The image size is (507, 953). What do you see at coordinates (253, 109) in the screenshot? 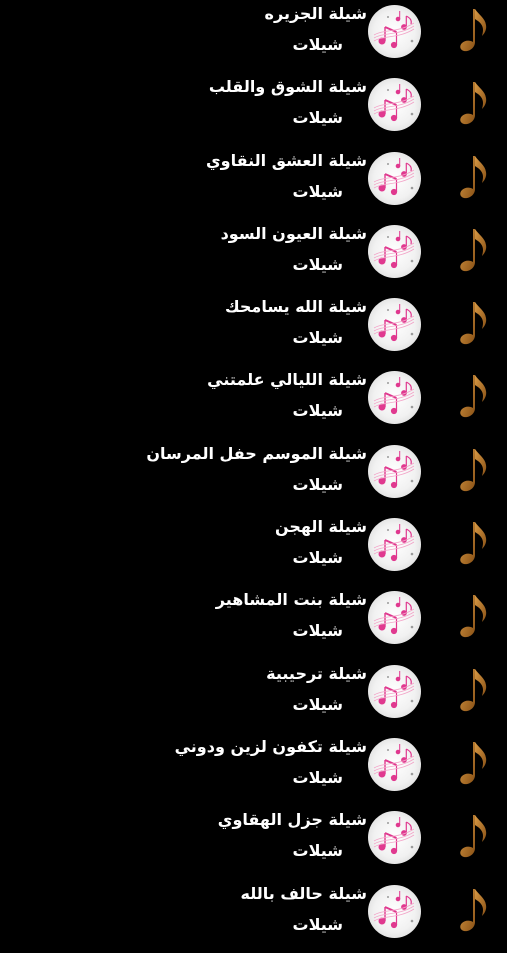
I see `list-item: شيلة الشوق والقلب شيلات` at bounding box center [253, 109].